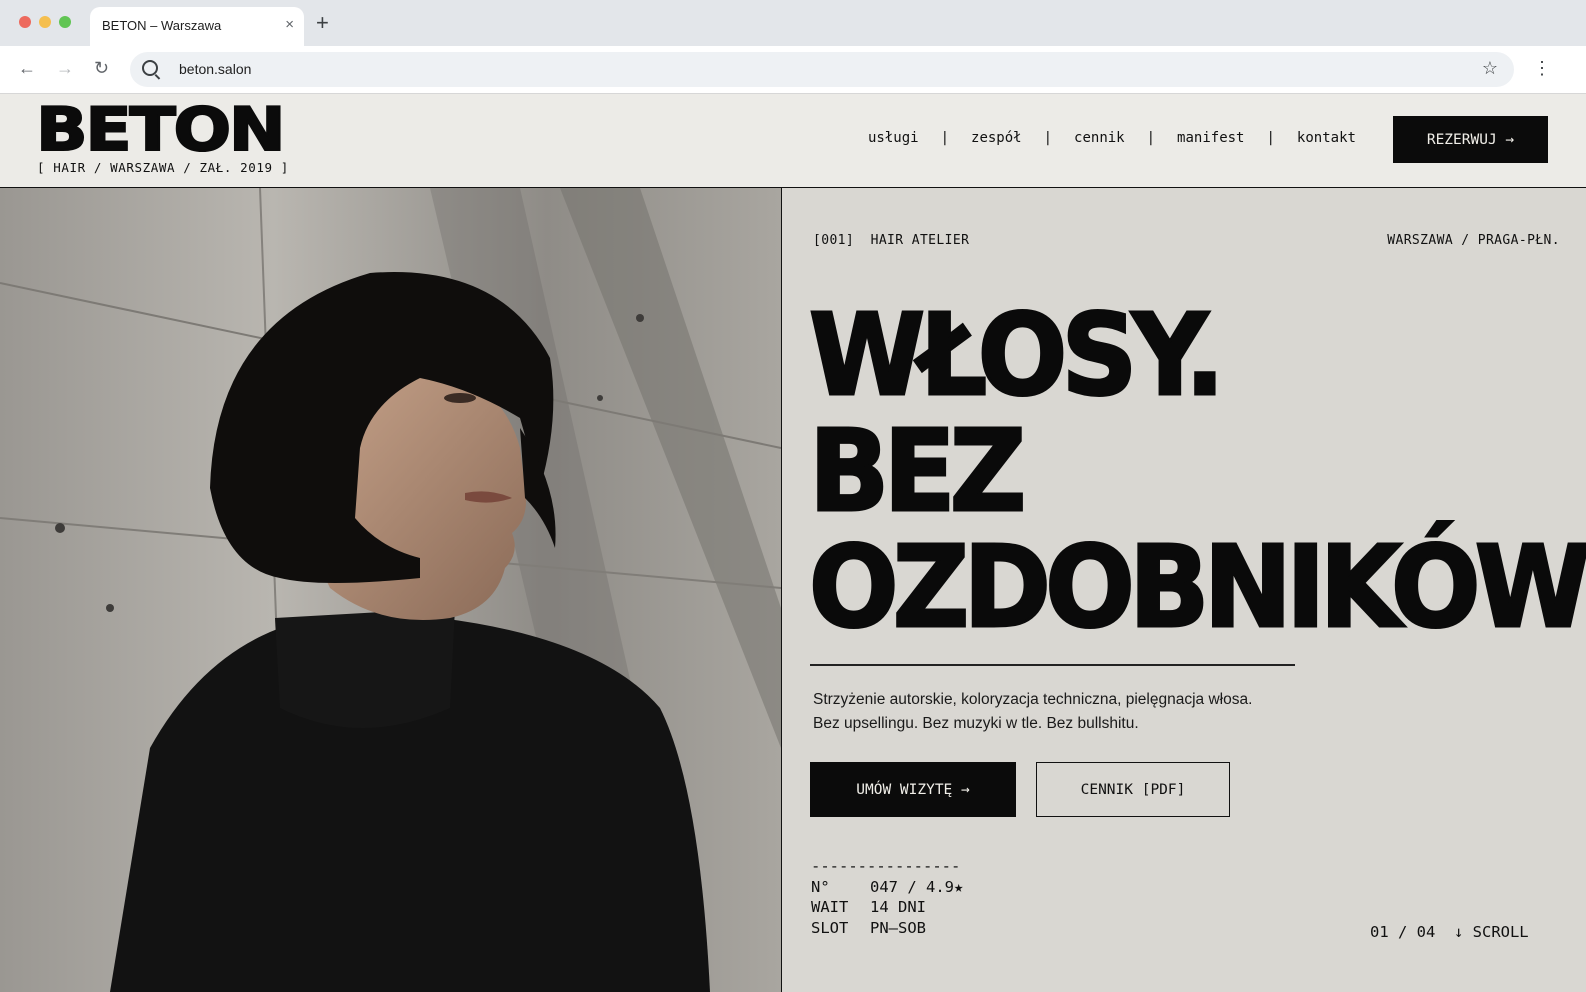 This screenshot has width=1586, height=992. Describe the element at coordinates (886, 866) in the screenshot. I see `stats-rule: ----------------` at that location.